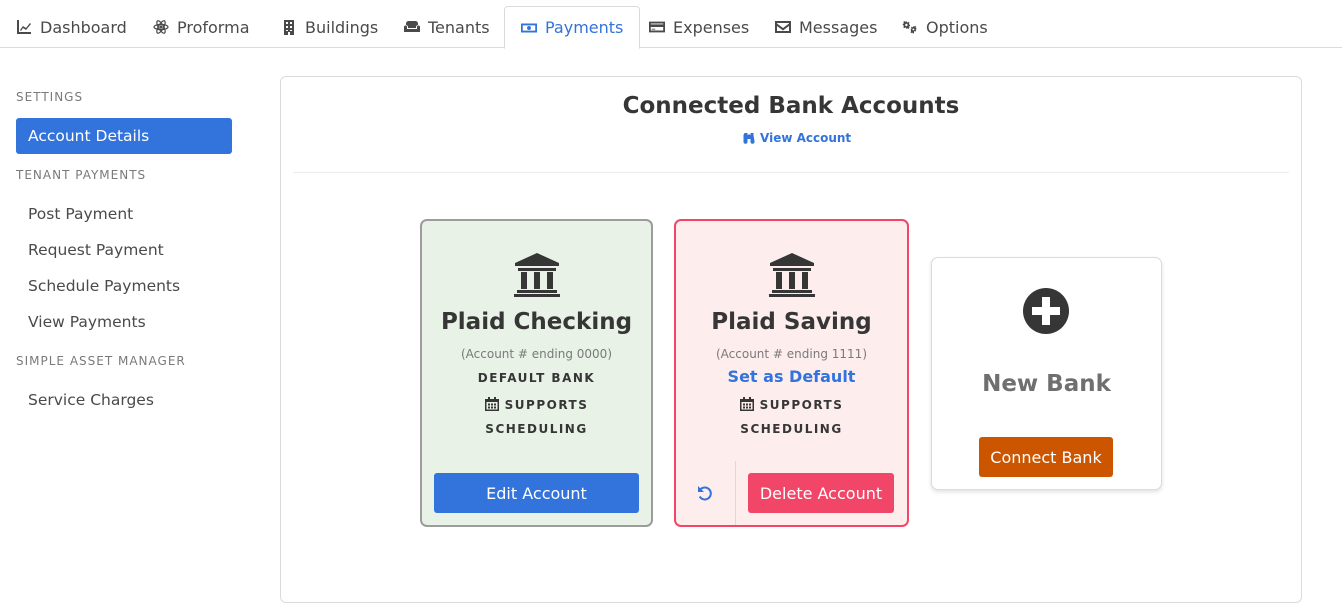 Image resolution: width=1342 pixels, height=606 pixels. What do you see at coordinates (101, 361) in the screenshot?
I see `simple-asset-manager-label: SIMPLE ASSET MANAGER` at bounding box center [101, 361].